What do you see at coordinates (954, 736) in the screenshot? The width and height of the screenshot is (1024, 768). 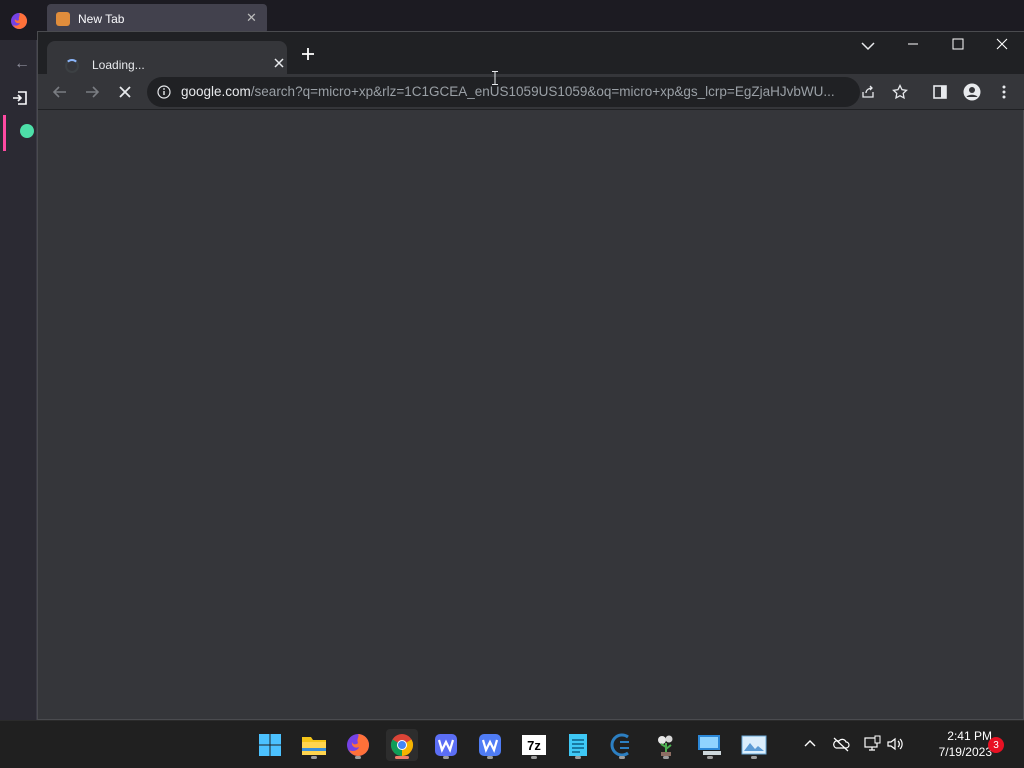 I see `clock-time: 2:41 PM` at bounding box center [954, 736].